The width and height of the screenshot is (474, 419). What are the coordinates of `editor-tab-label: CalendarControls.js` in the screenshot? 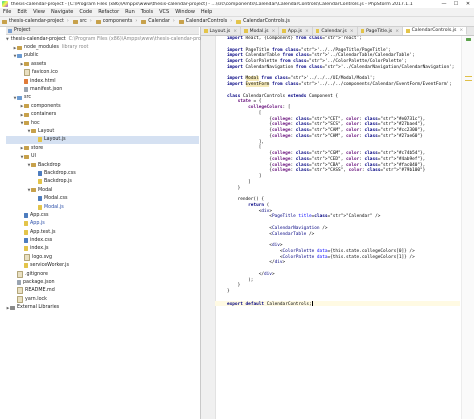 It's located at (434, 30).